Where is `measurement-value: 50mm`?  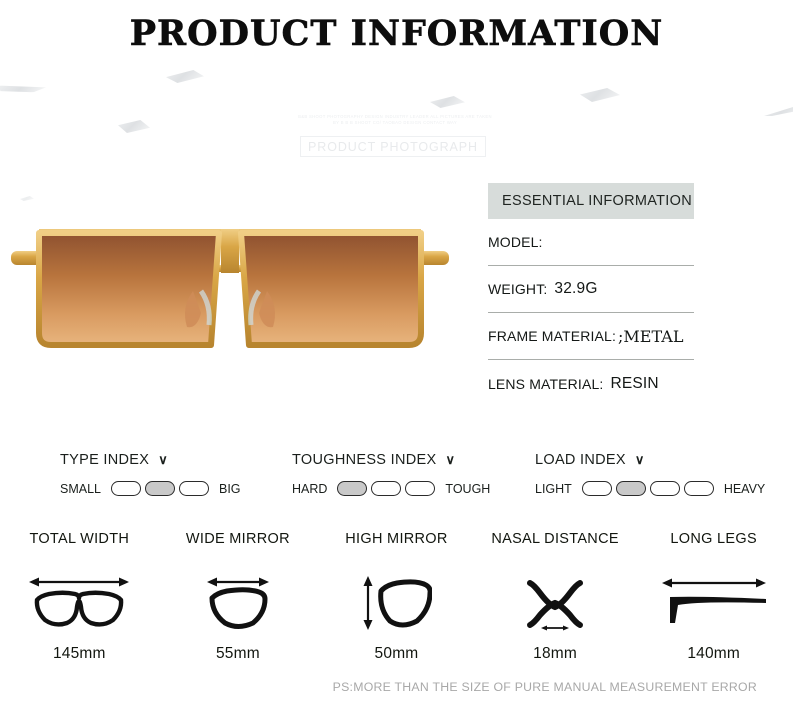 measurement-value: 50mm is located at coordinates (396, 653).